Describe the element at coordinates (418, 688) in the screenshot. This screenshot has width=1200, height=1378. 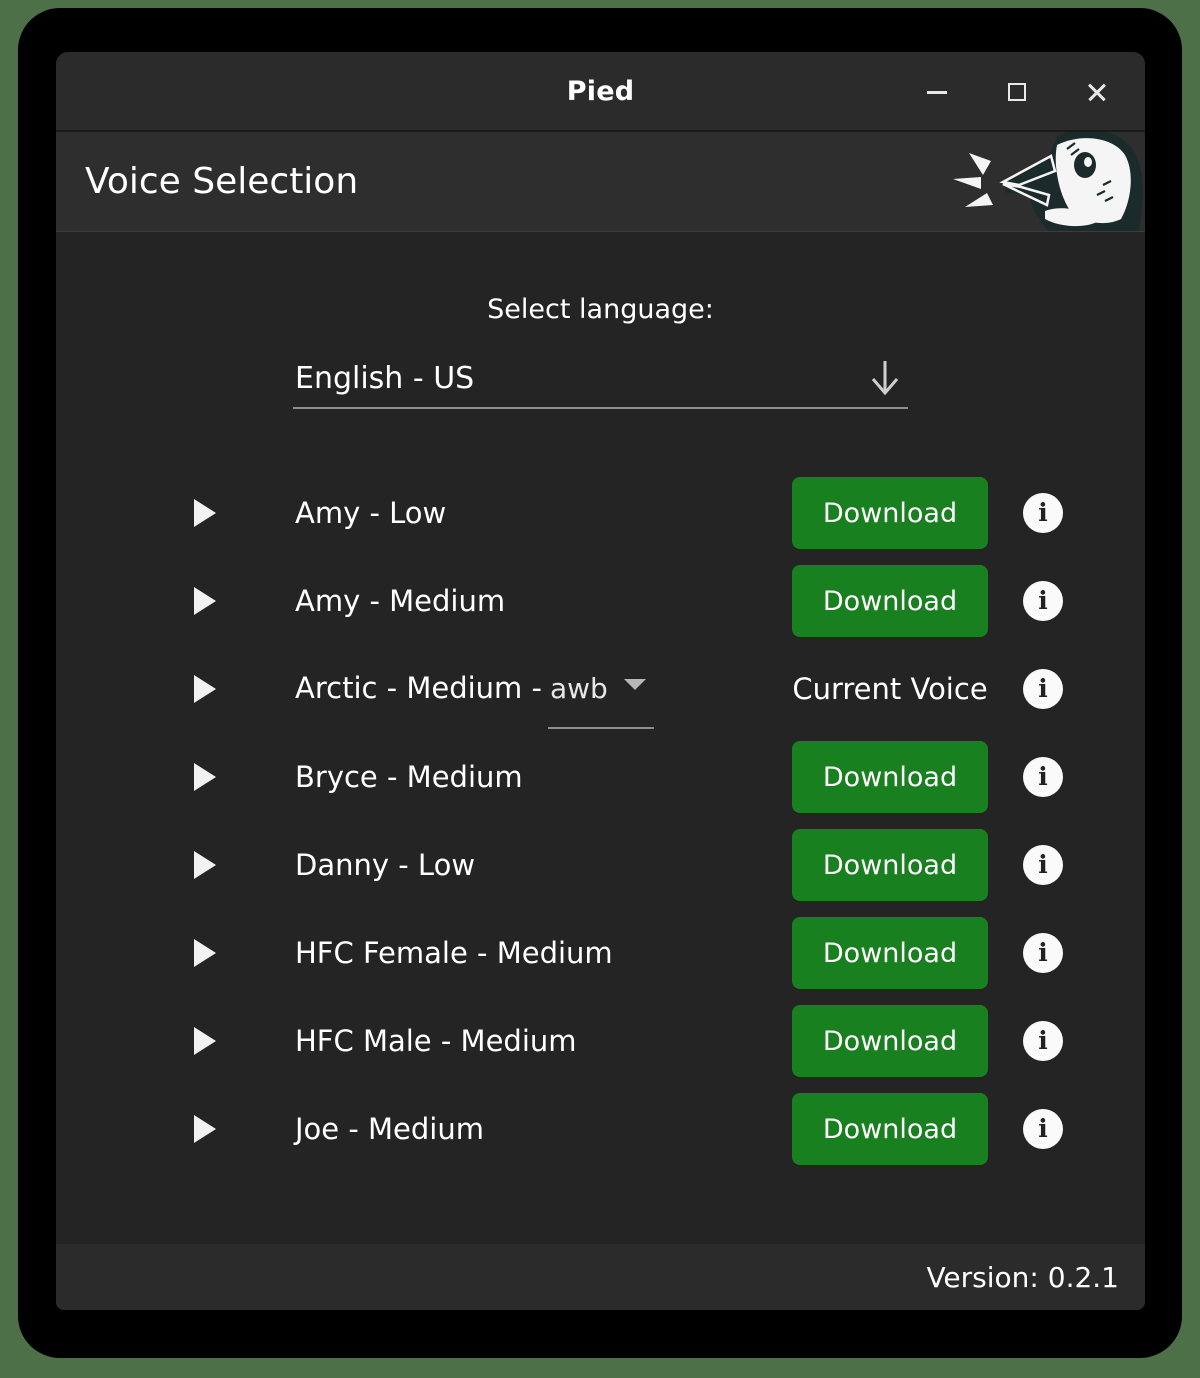
I see `voice-name-text: Arctic - Medium -` at that location.